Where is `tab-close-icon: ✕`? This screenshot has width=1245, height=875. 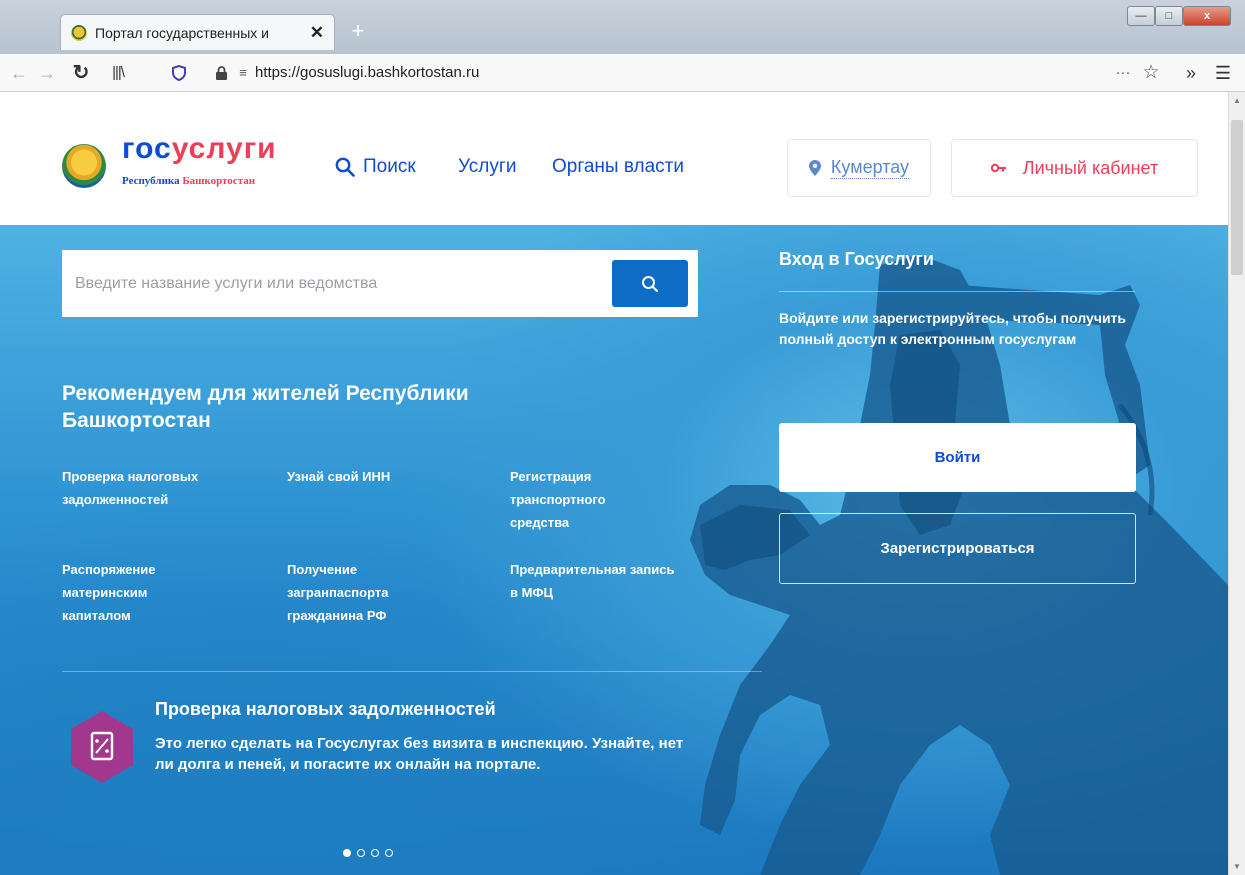
tab-close-icon: ✕ is located at coordinates (317, 33).